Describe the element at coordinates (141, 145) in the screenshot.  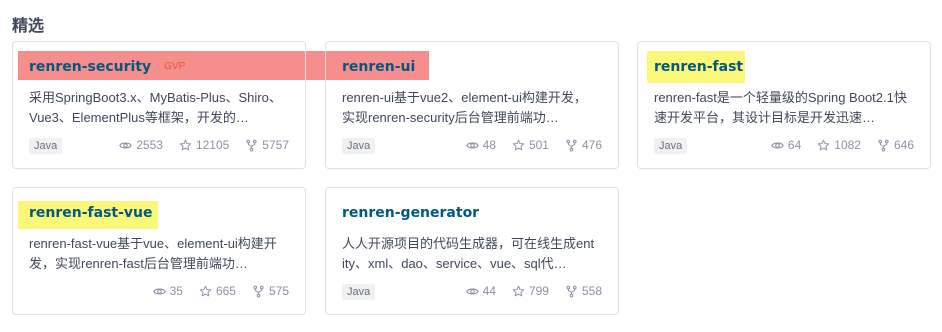
I see `views-stat: 2553` at that location.